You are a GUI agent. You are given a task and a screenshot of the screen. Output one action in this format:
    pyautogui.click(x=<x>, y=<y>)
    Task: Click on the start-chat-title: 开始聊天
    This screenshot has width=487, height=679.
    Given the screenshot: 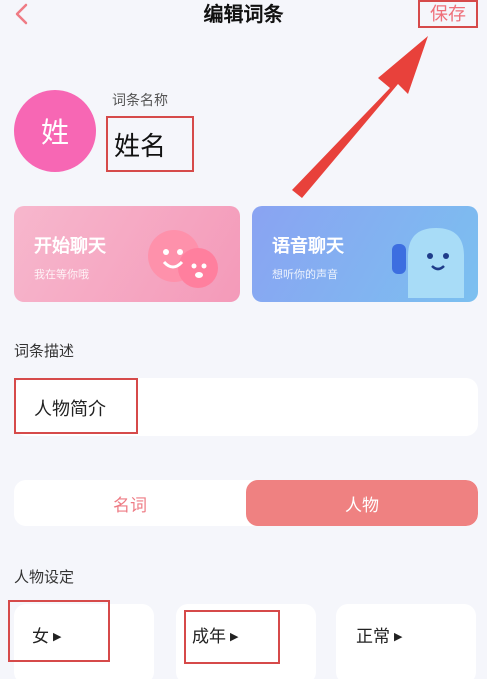 What is the action you would take?
    pyautogui.click(x=70, y=246)
    